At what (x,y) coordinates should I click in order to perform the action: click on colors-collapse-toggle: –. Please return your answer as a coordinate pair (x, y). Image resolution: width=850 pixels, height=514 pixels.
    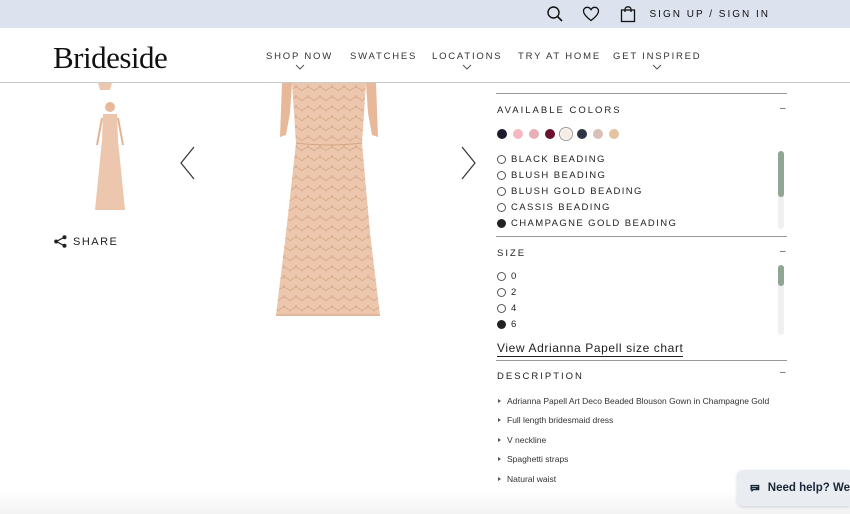
    Looking at the image, I should click on (783, 108).